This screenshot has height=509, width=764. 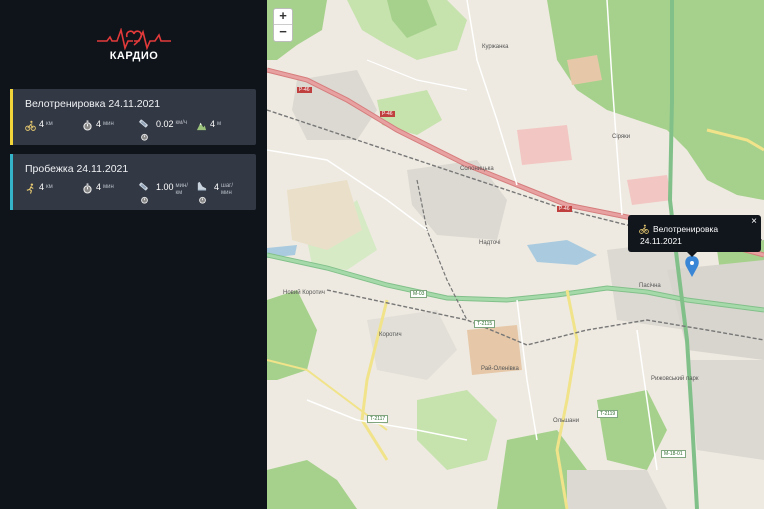 I want to click on map-label: Куржанка, so click(x=495, y=47).